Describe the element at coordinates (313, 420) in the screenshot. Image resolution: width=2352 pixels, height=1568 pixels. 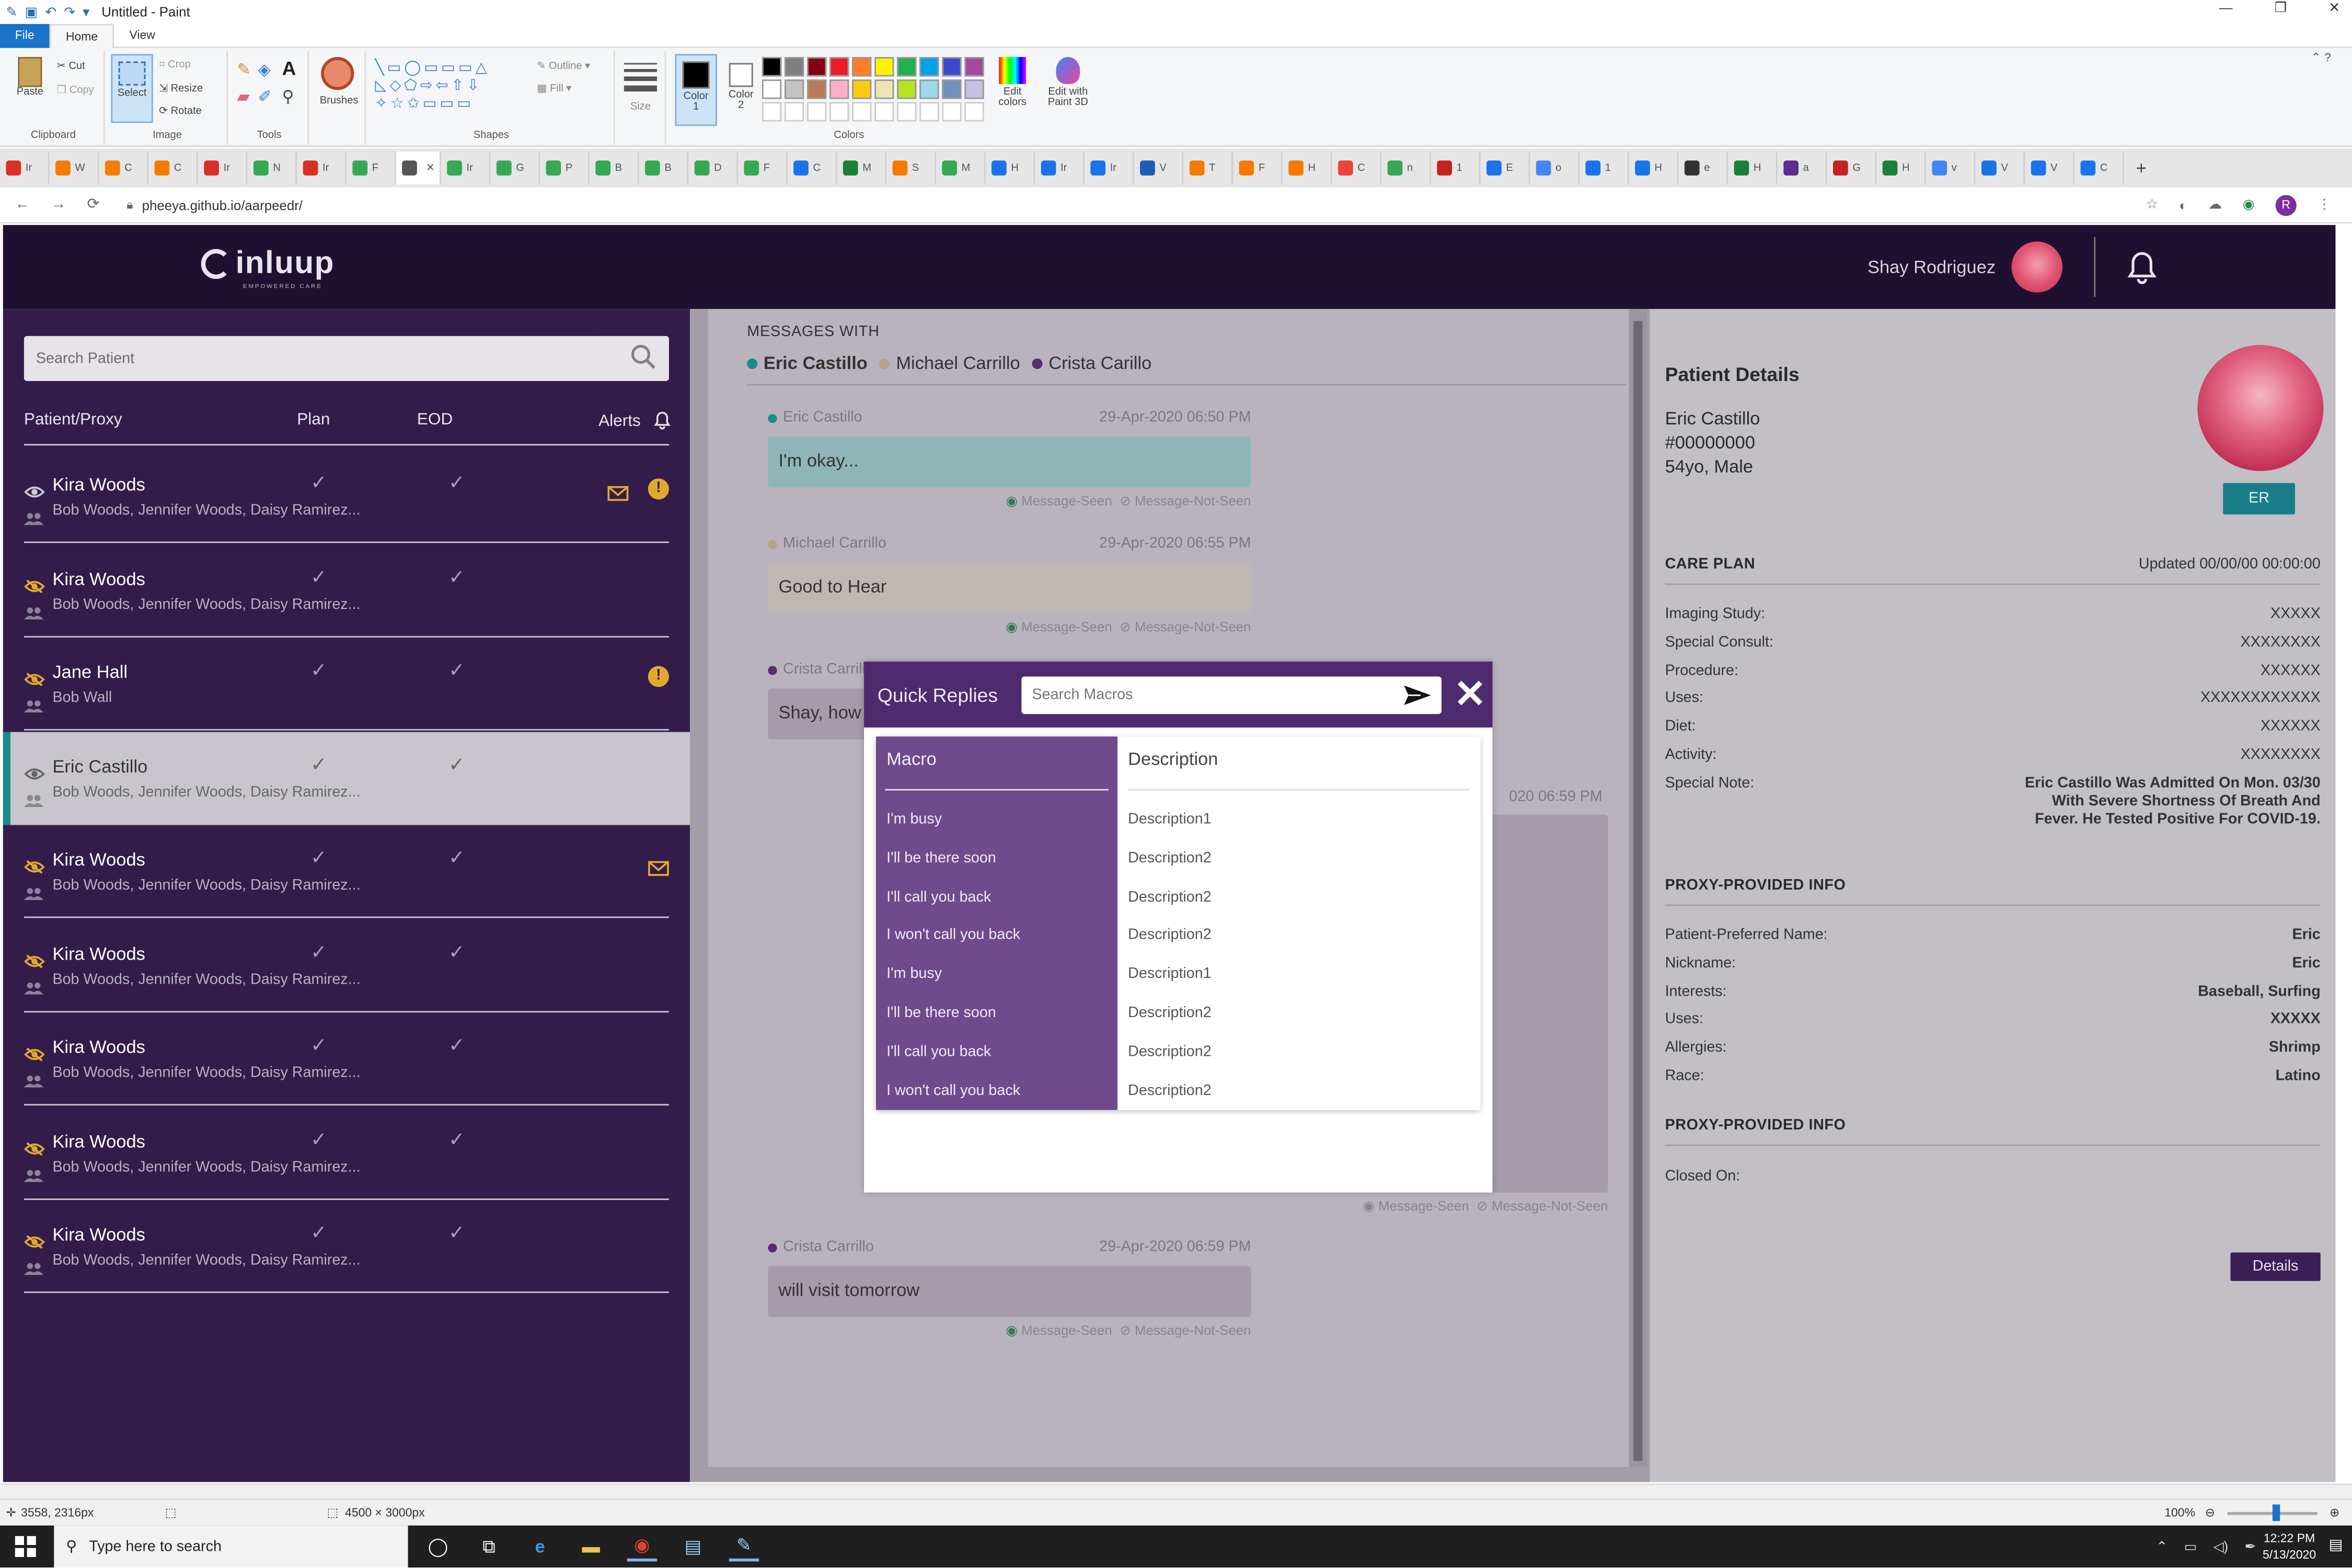
I see `col-plan: Plan` at that location.